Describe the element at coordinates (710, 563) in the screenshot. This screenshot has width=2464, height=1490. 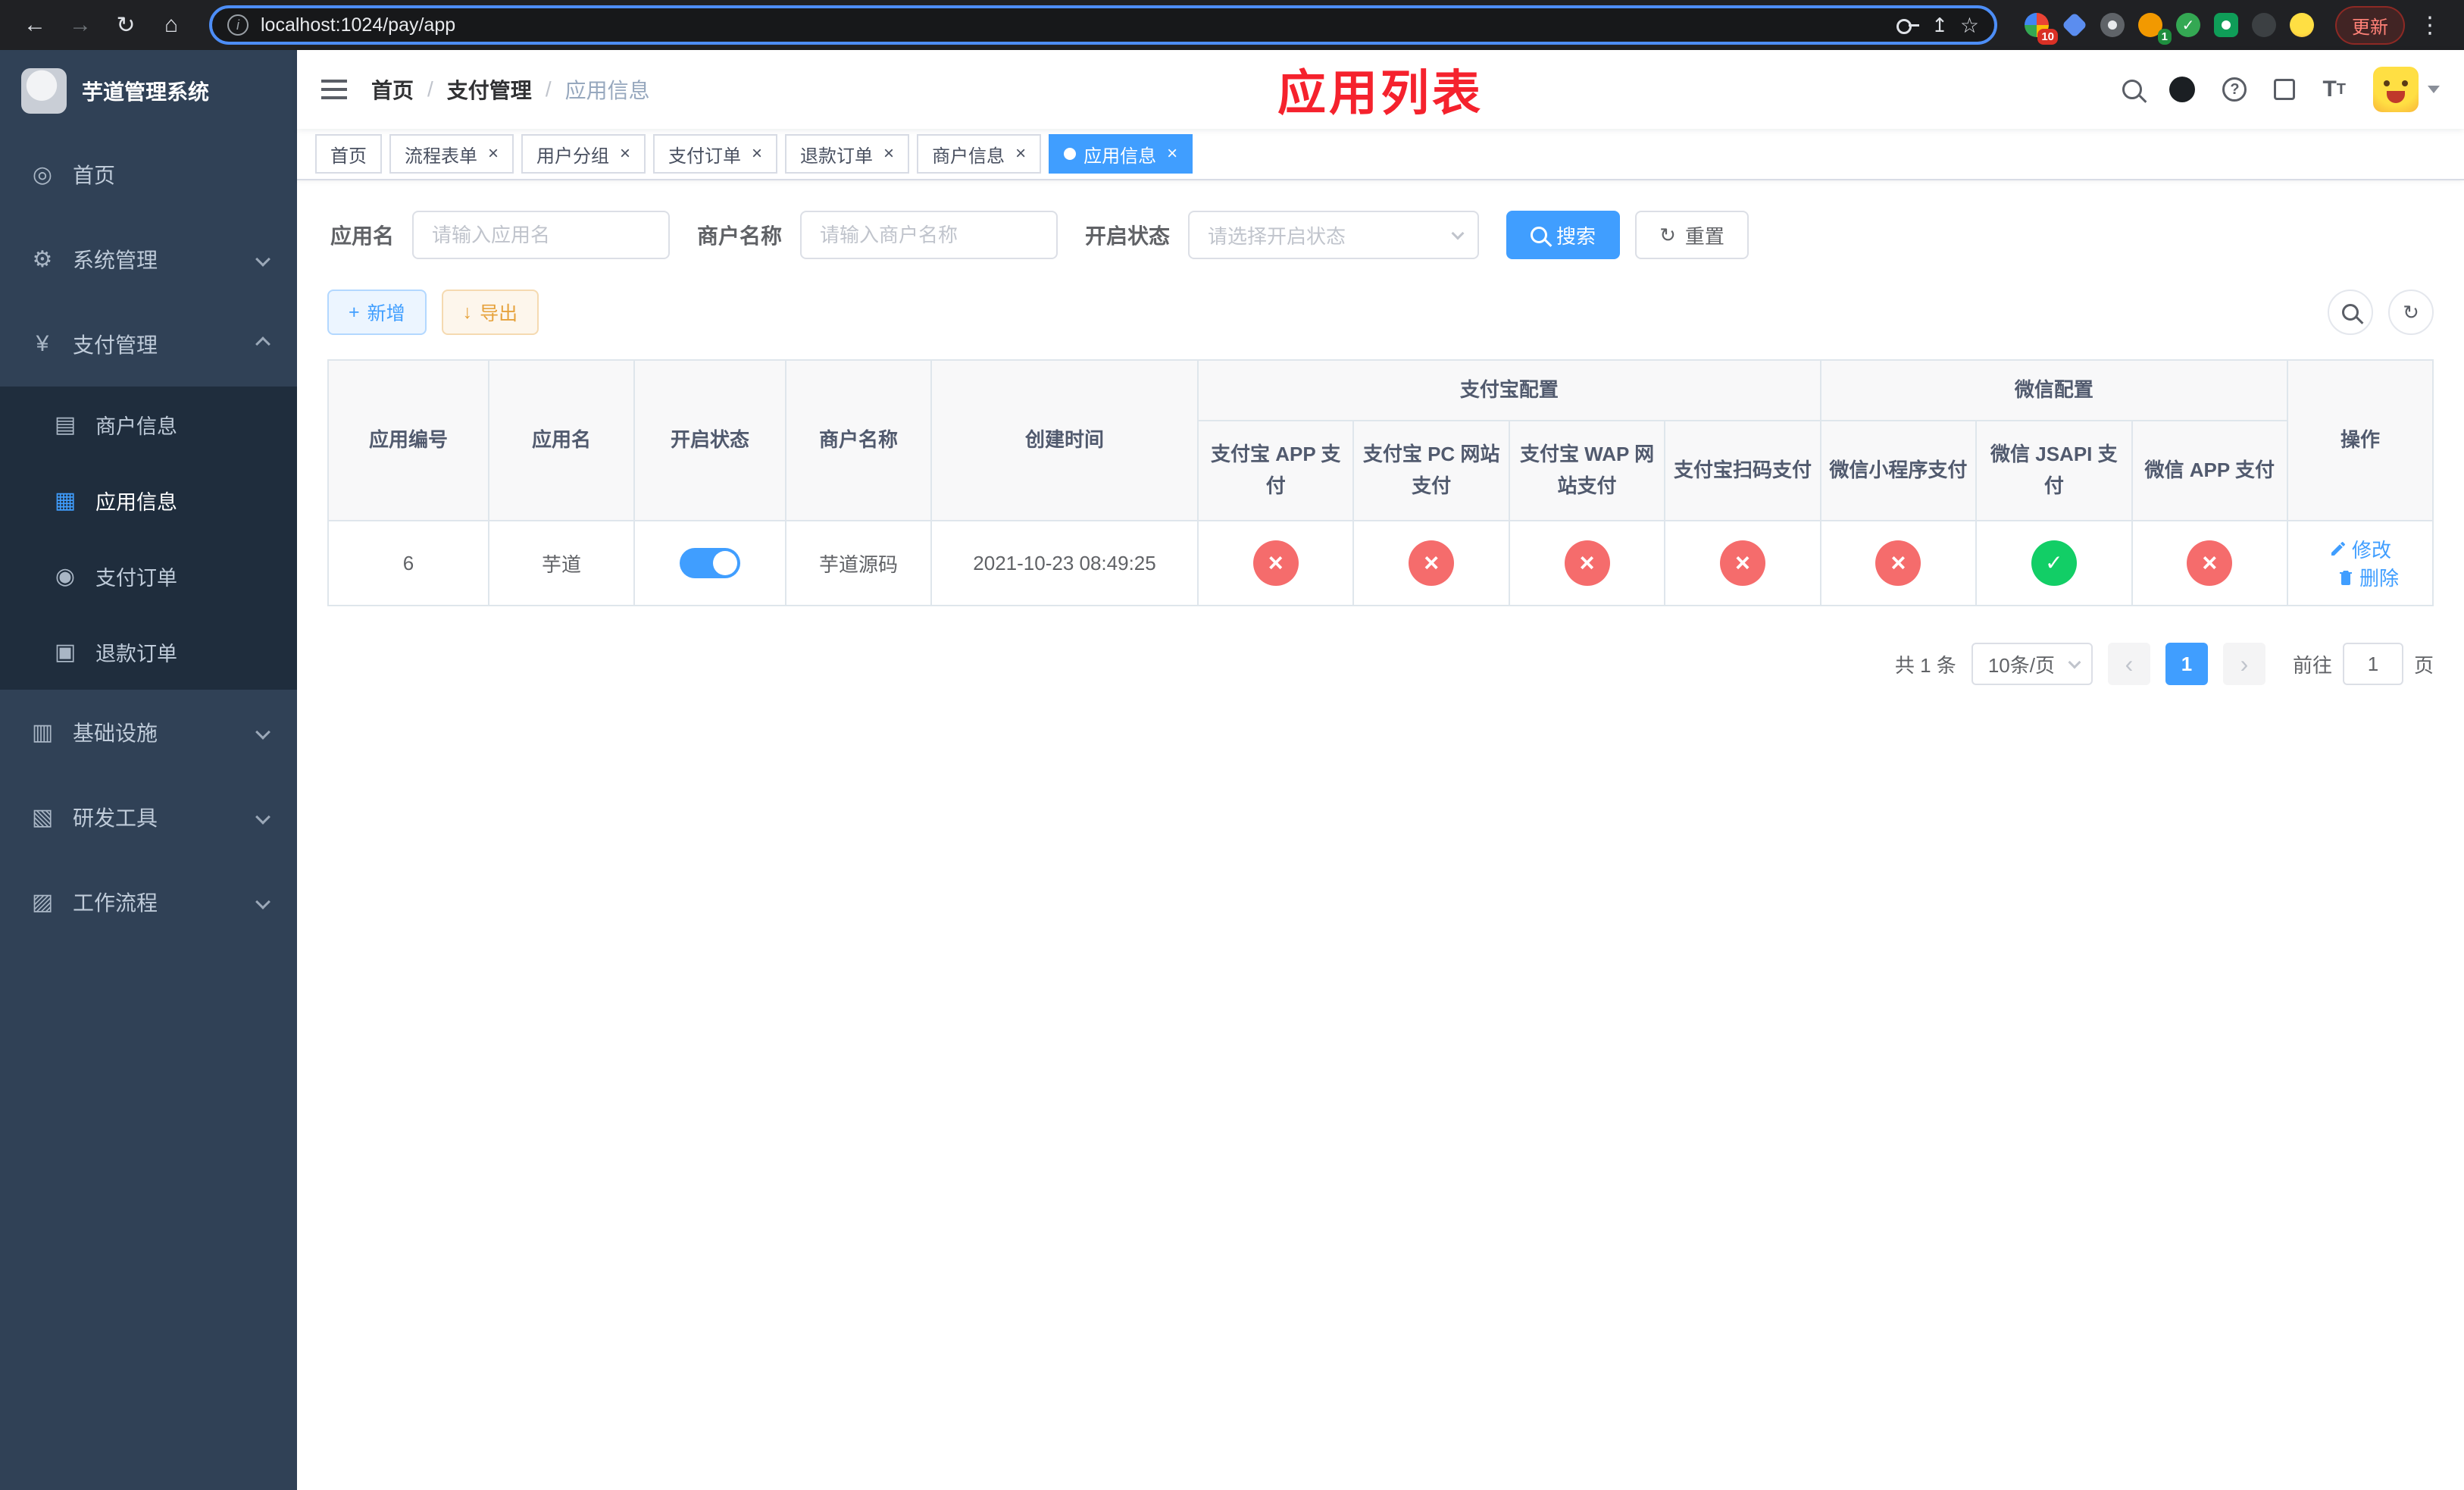
I see `app-status-switch` at that location.